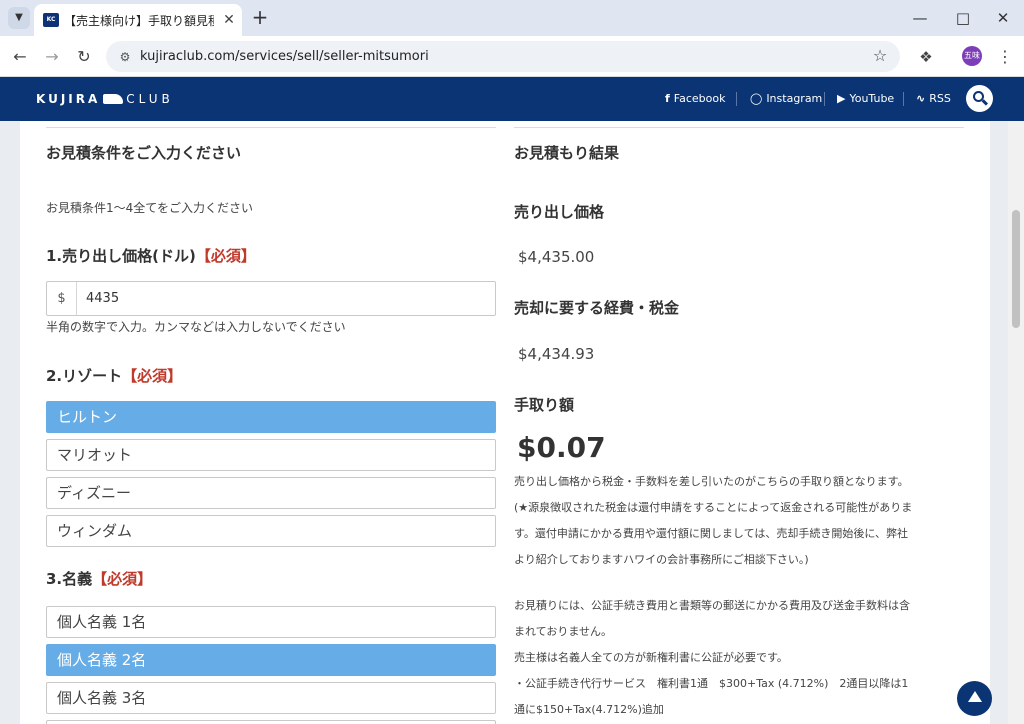 The width and height of the screenshot is (1024, 724). Describe the element at coordinates (711, 481) in the screenshot. I see `result-note-line: 売り出し価格から税金・手数料を差し引いたのがこちらの手取り額となります。` at that location.